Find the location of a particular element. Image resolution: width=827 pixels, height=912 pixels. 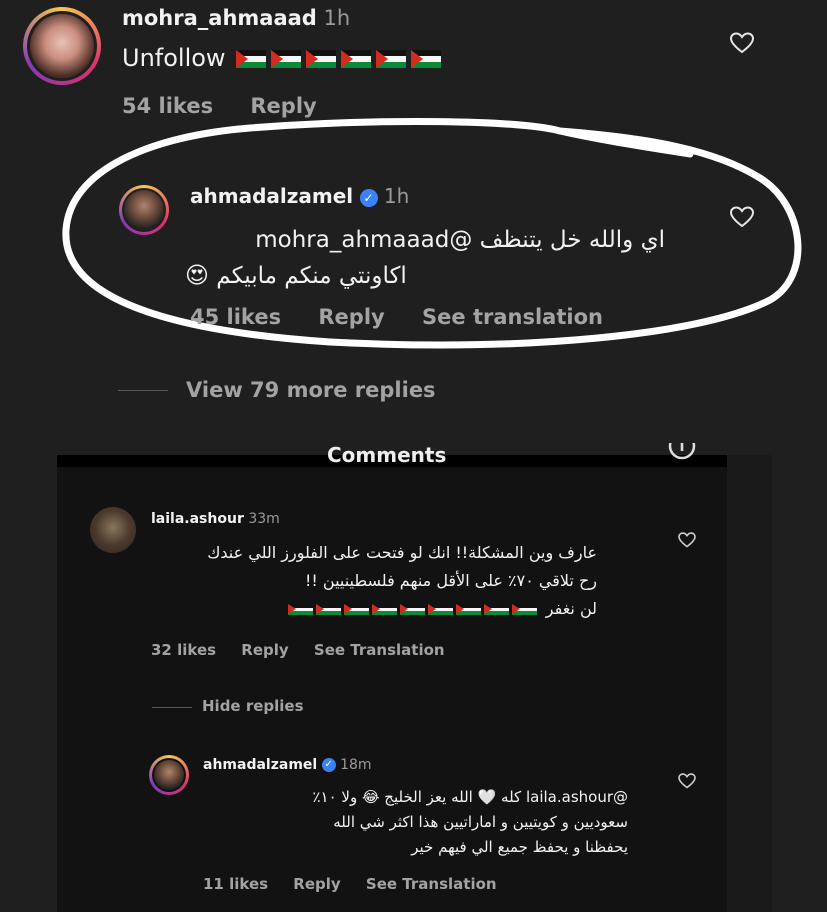

inner-comment-header: laila.ashour 33m is located at coordinates (215, 519).